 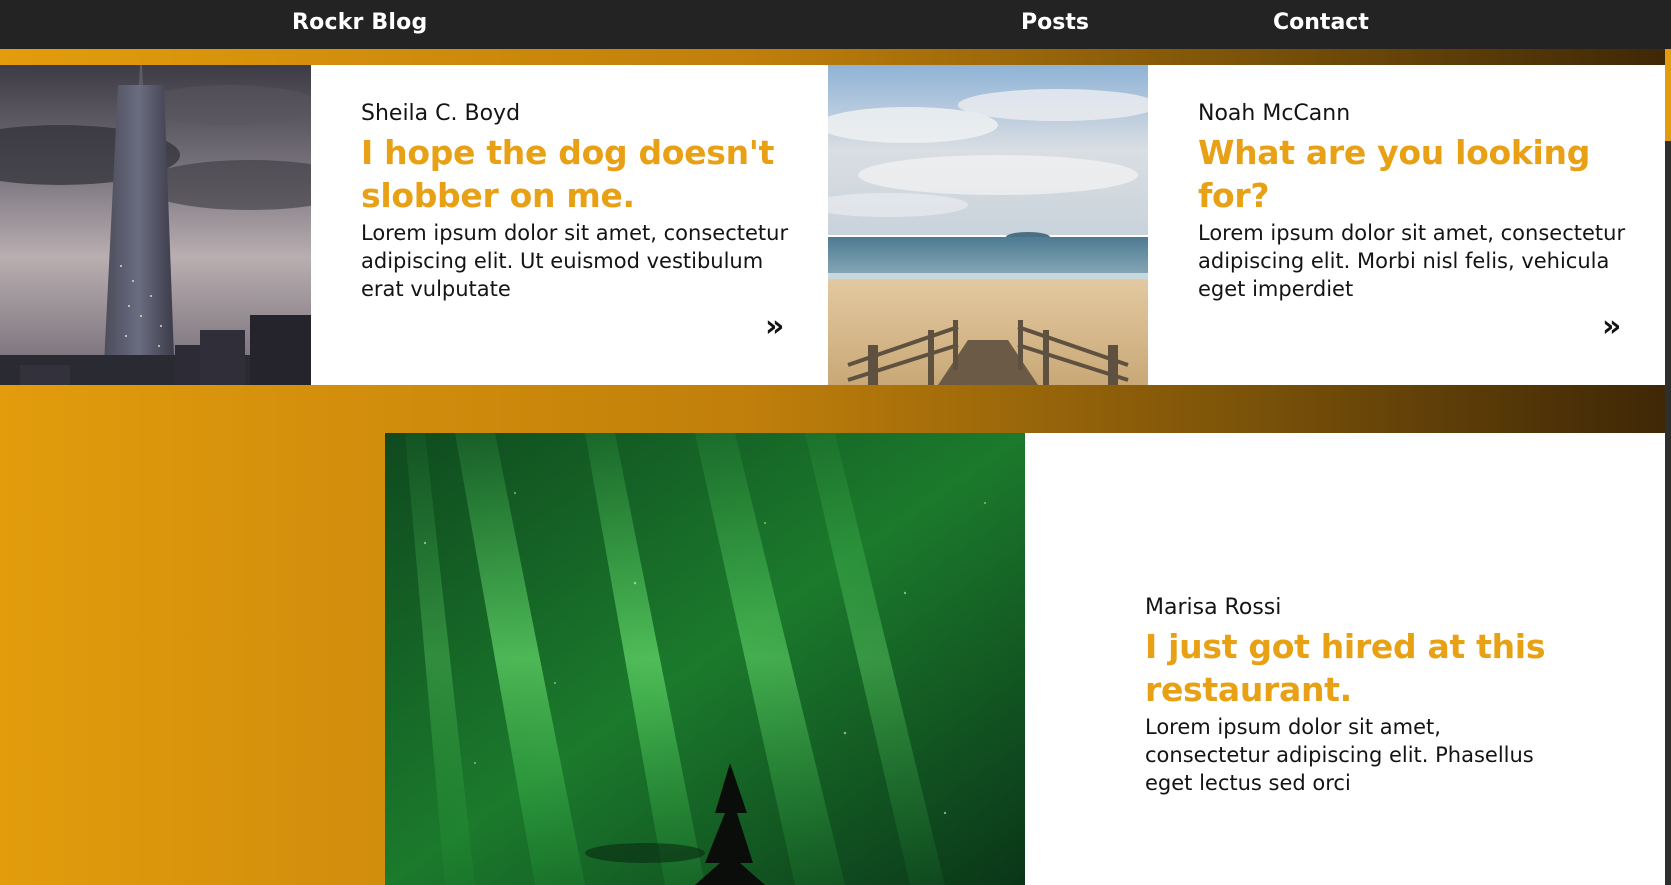 I want to click on post-image-beach, so click(x=988, y=225).